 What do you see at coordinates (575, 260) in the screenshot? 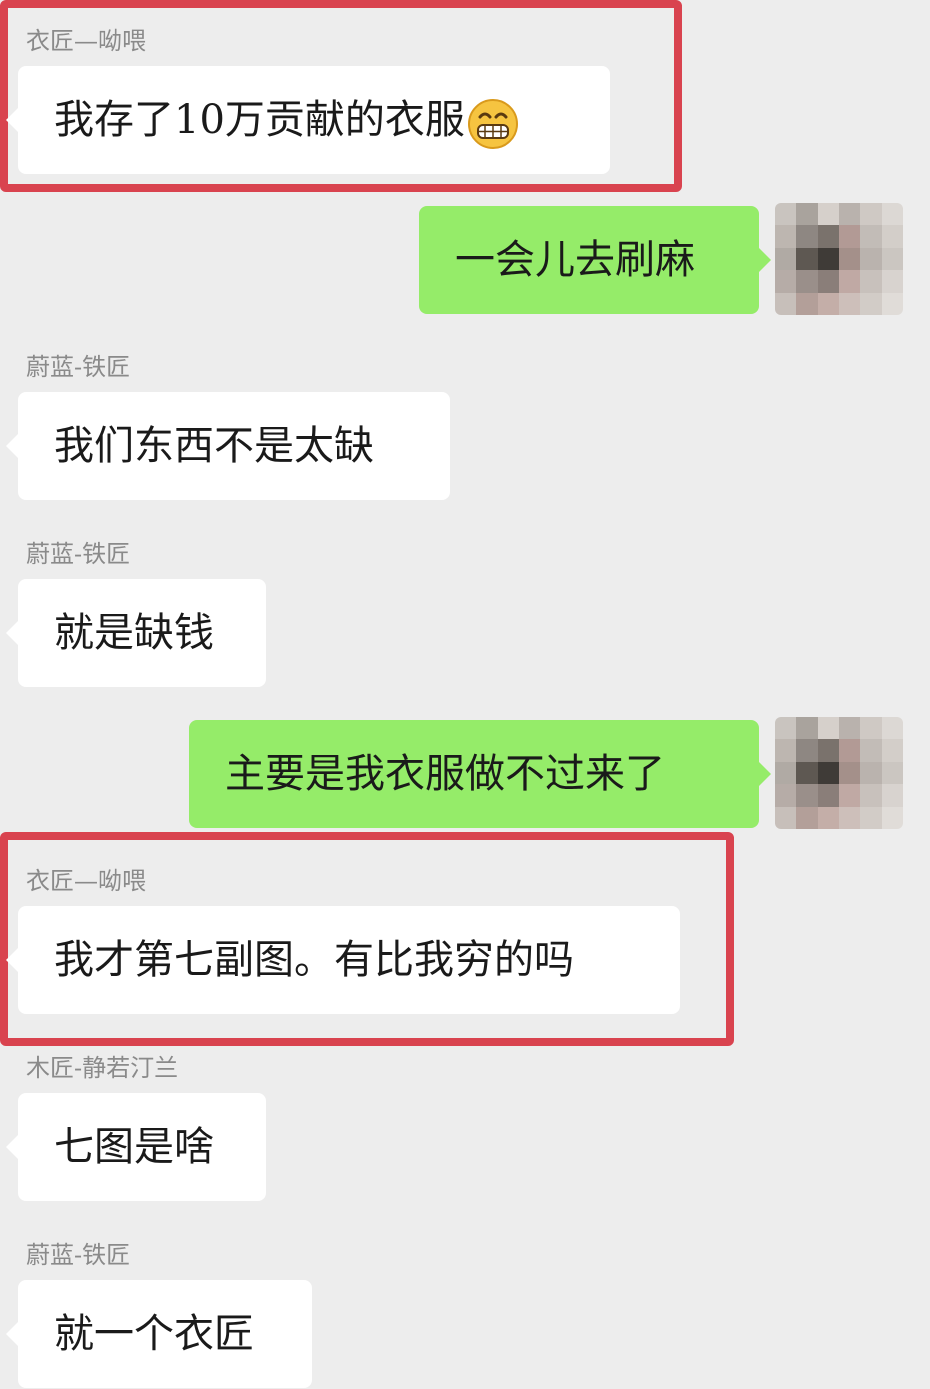
I see `message-text: 一会儿去刷麻` at bounding box center [575, 260].